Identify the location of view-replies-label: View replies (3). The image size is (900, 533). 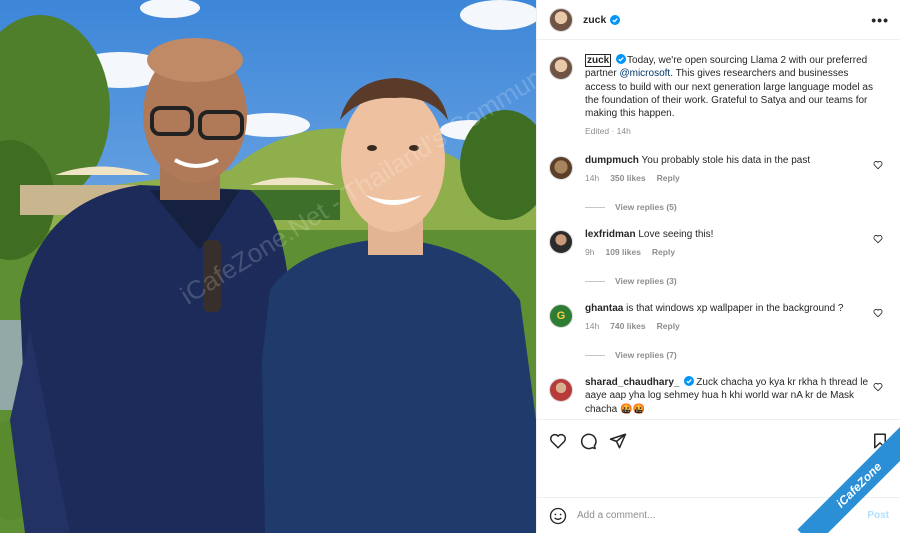
(646, 281).